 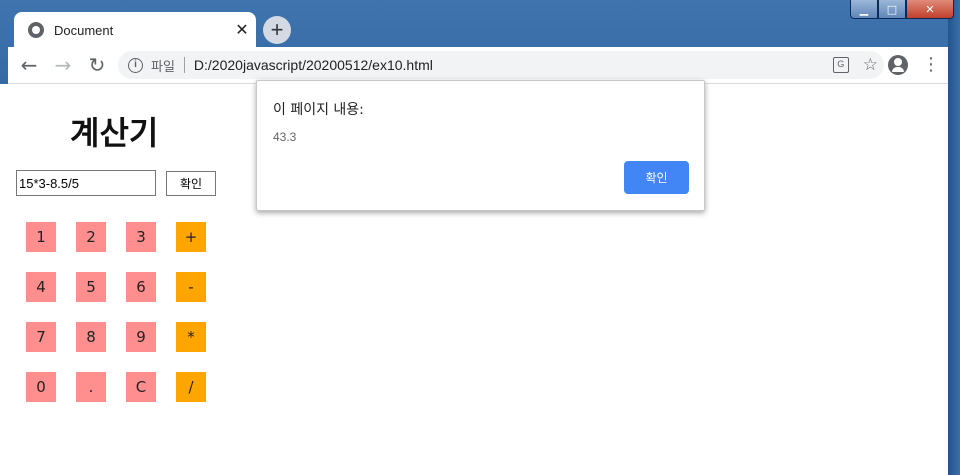 I want to click on scheme-label: 파일, so click(x=163, y=67).